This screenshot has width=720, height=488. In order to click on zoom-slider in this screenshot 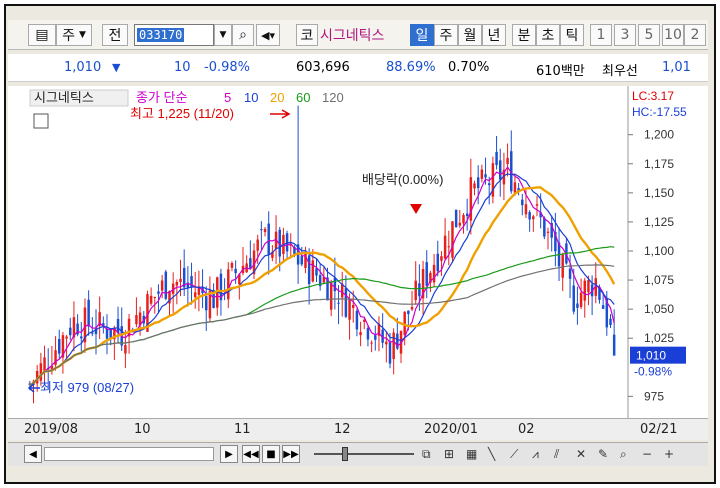, I will do `click(364, 454)`.